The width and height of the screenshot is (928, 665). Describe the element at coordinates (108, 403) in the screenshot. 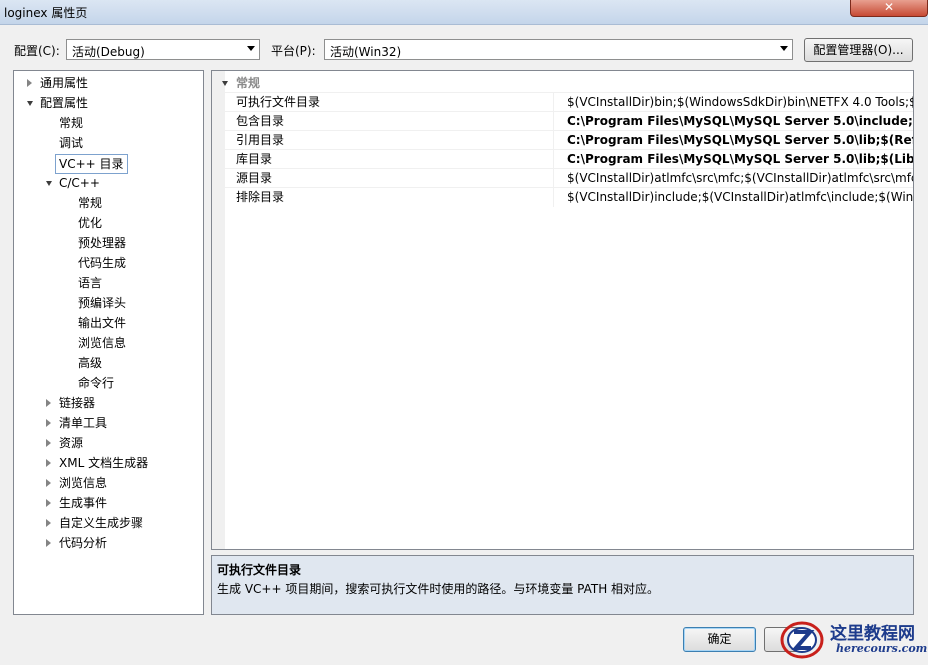

I see `tree-item: 链接器` at that location.